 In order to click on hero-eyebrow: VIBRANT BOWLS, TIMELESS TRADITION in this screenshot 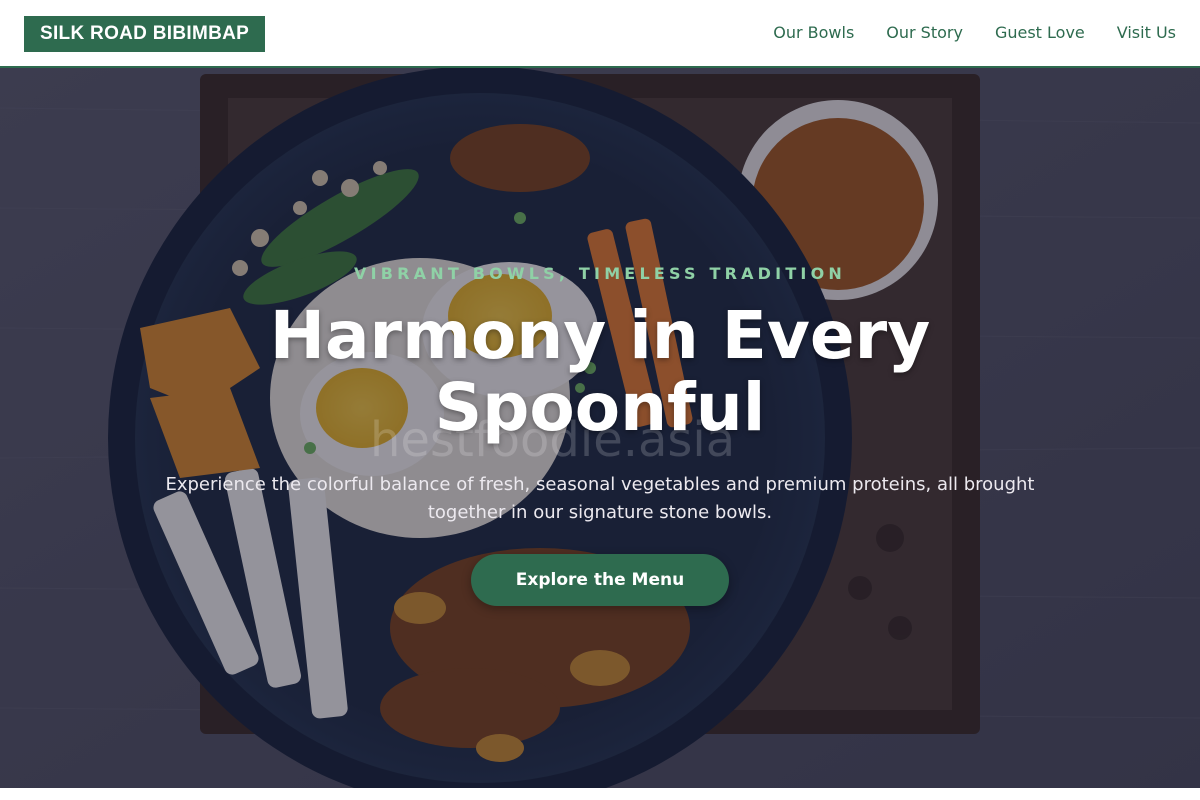, I will do `click(600, 273)`.